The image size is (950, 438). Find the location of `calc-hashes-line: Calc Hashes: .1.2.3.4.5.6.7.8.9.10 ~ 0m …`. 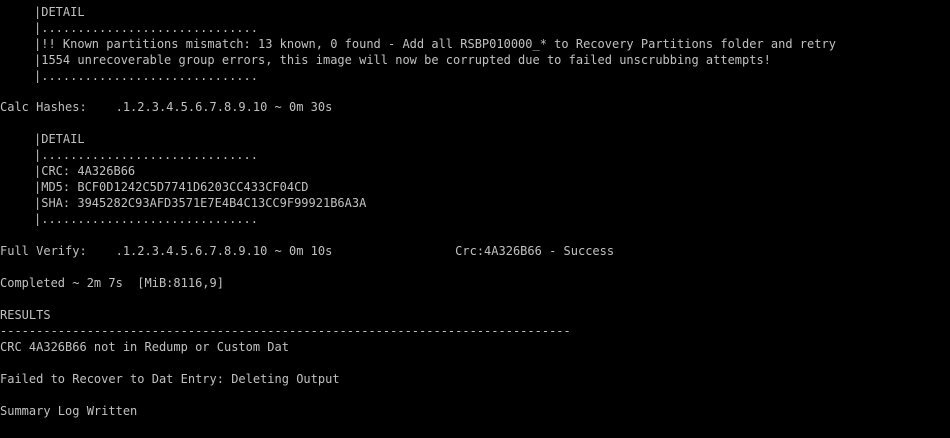

calc-hashes-line: Calc Hashes: .1.2.3.4.5.6.7.8.9.10 ~ 0m … is located at coordinates (166, 107).